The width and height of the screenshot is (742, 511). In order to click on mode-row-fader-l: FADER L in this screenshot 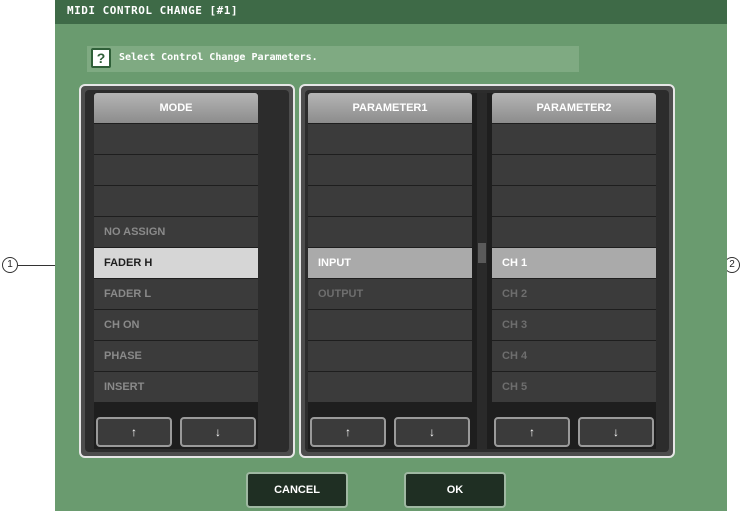, I will do `click(176, 294)`.